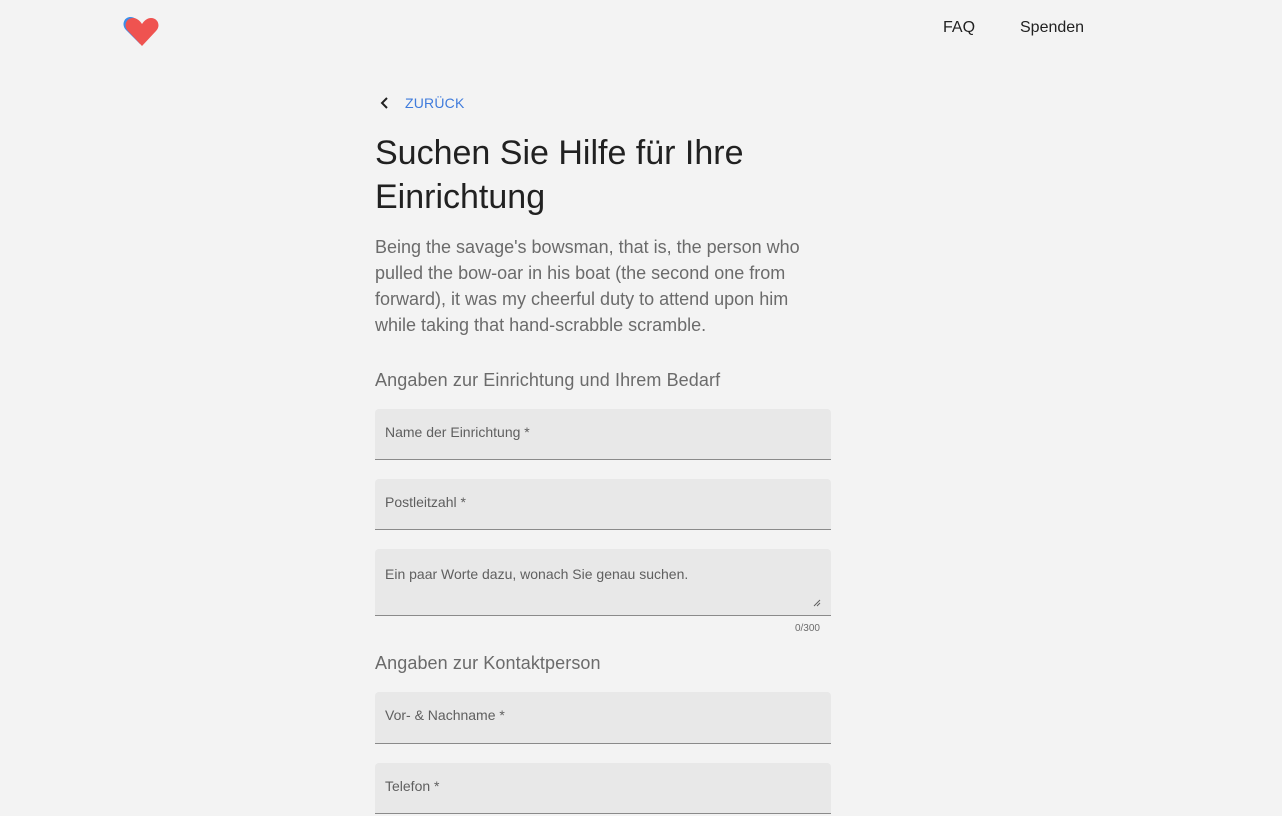 The width and height of the screenshot is (1282, 816). What do you see at coordinates (488, 663) in the screenshot?
I see `section-title-contact: Angaben zur Kontaktperson` at bounding box center [488, 663].